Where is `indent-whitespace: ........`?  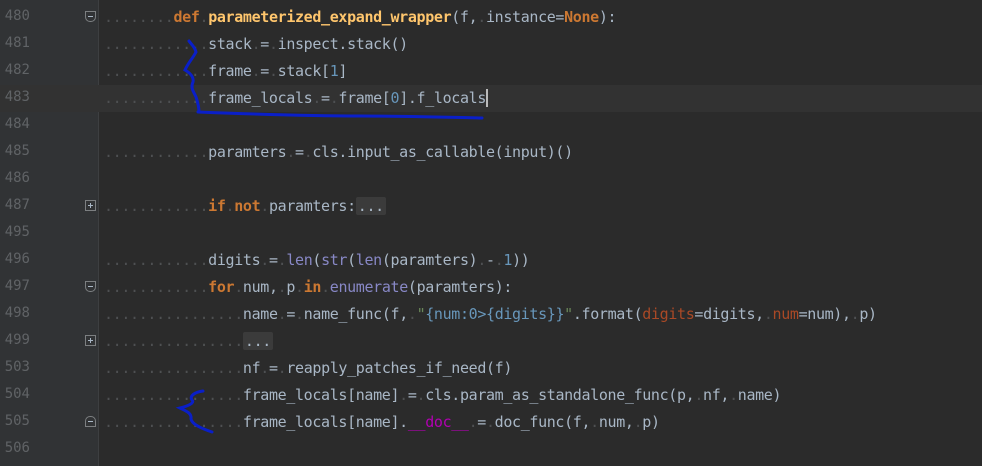
indent-whitespace: ........ is located at coordinates (139, 17).